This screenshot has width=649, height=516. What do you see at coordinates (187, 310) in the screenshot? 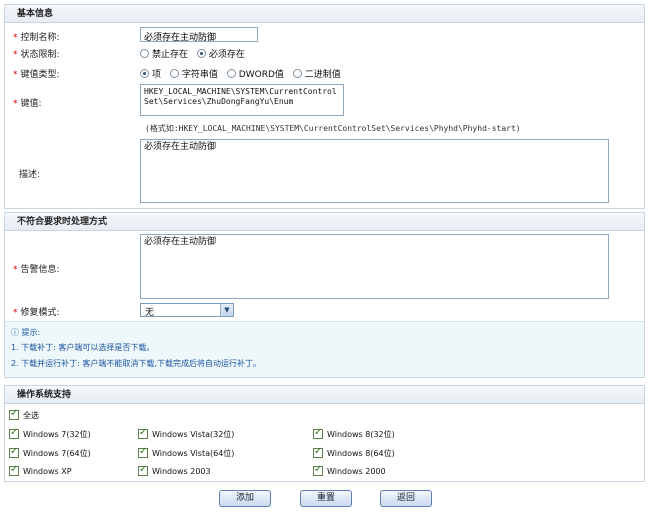
I see `repair-mode-select: 无 ▼` at bounding box center [187, 310].